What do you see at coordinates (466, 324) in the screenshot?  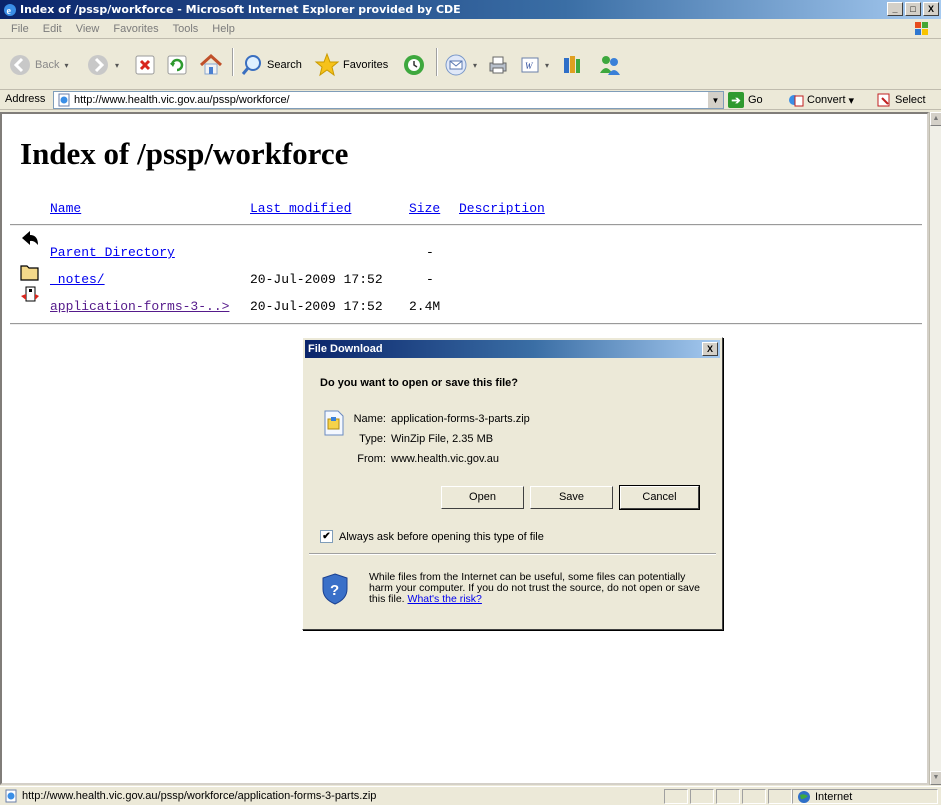 I see `footer-divider` at bounding box center [466, 324].